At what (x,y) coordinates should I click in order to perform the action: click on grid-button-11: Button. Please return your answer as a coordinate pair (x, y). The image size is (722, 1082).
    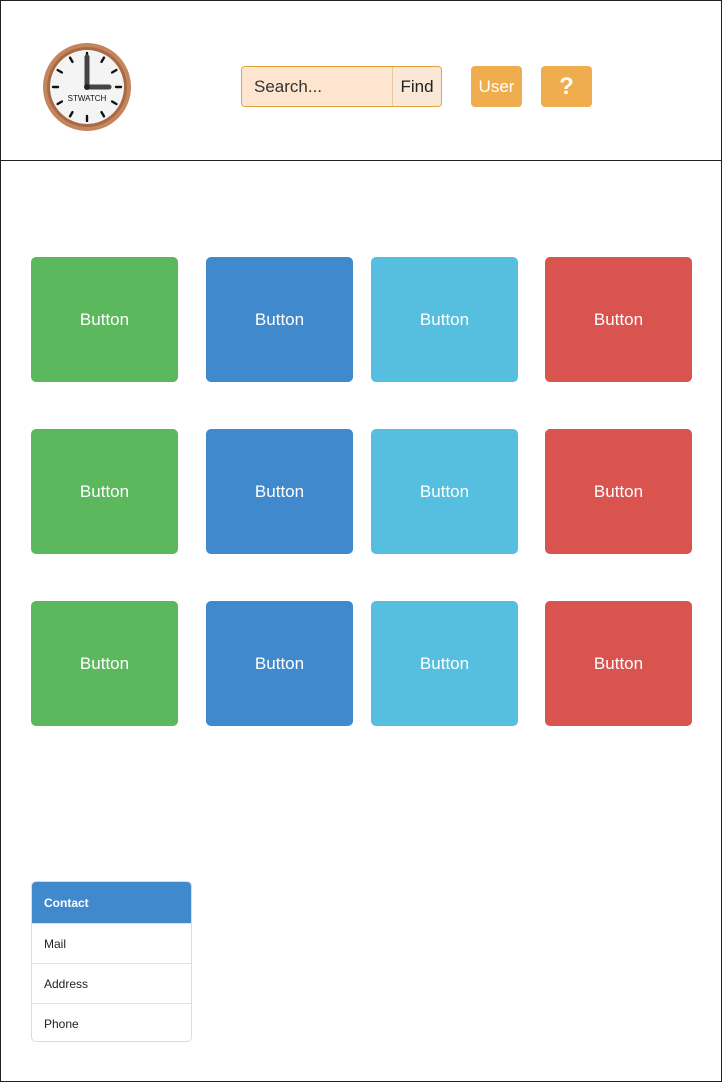
    Looking at the image, I should click on (444, 663).